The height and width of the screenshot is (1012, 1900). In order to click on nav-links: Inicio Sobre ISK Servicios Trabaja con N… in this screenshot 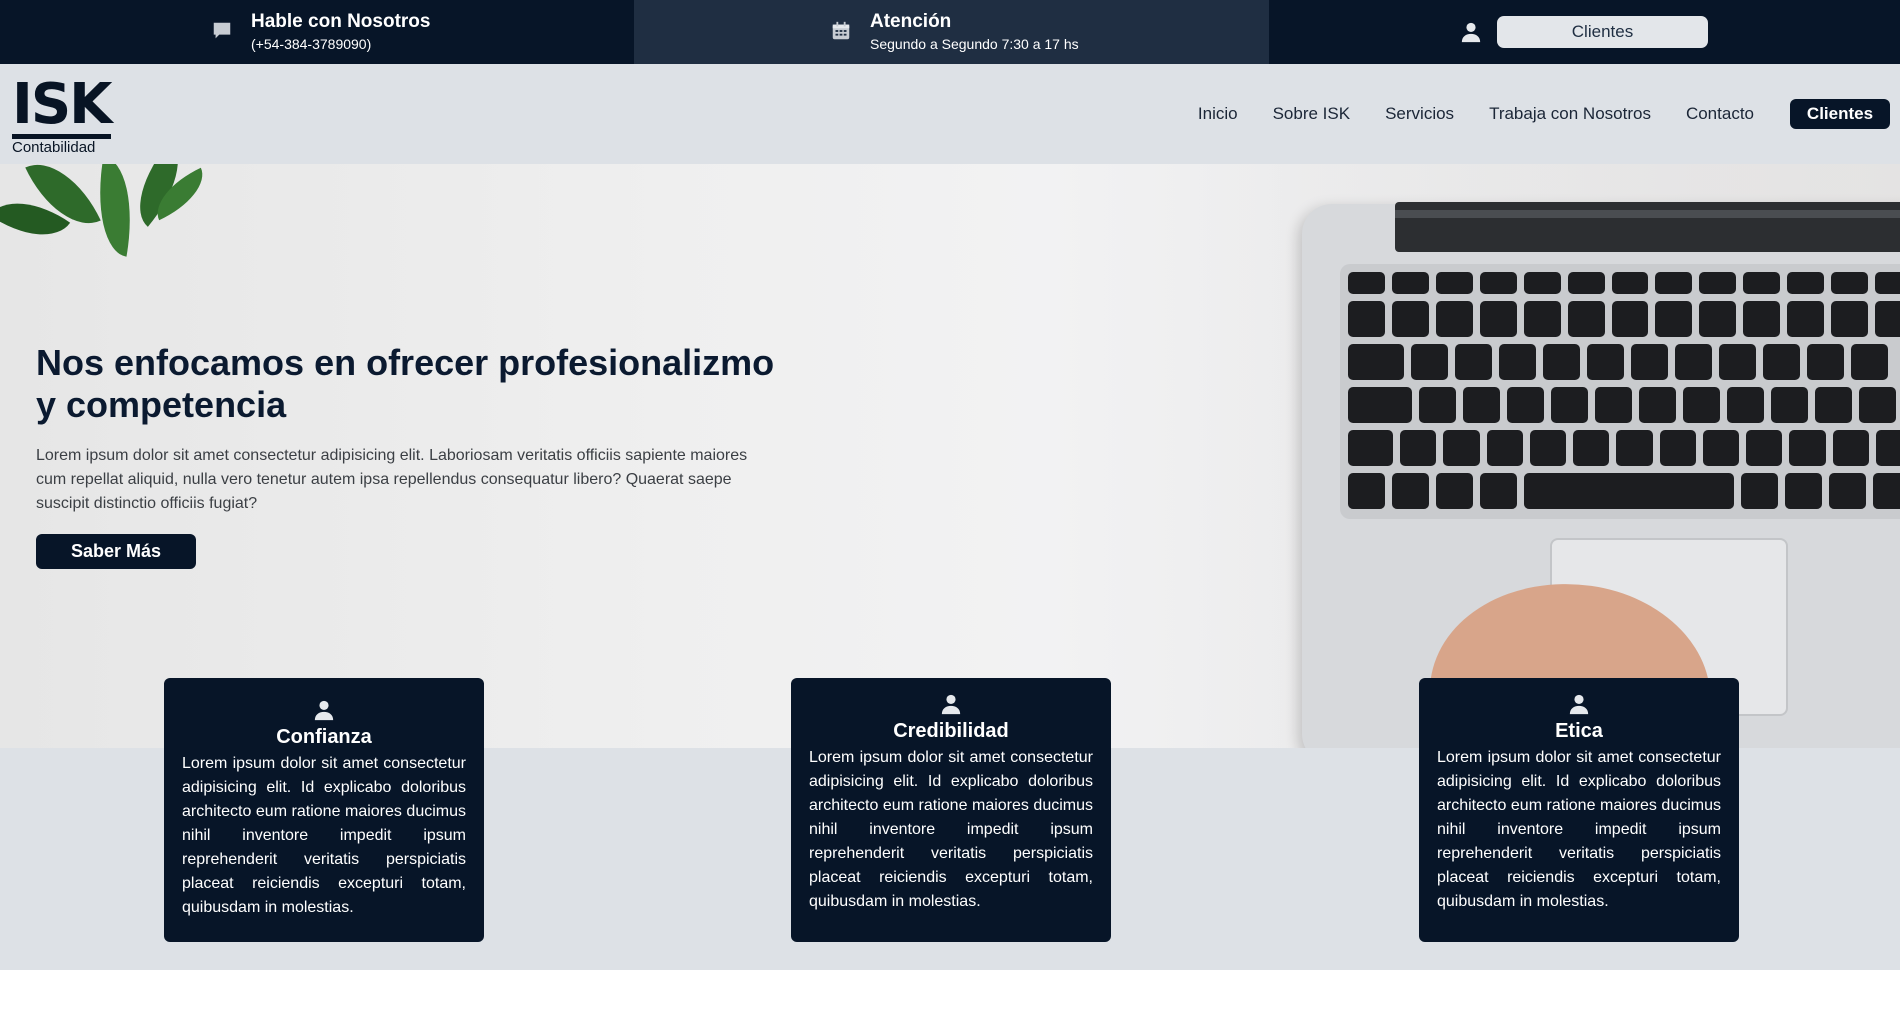, I will do `click(1531, 114)`.